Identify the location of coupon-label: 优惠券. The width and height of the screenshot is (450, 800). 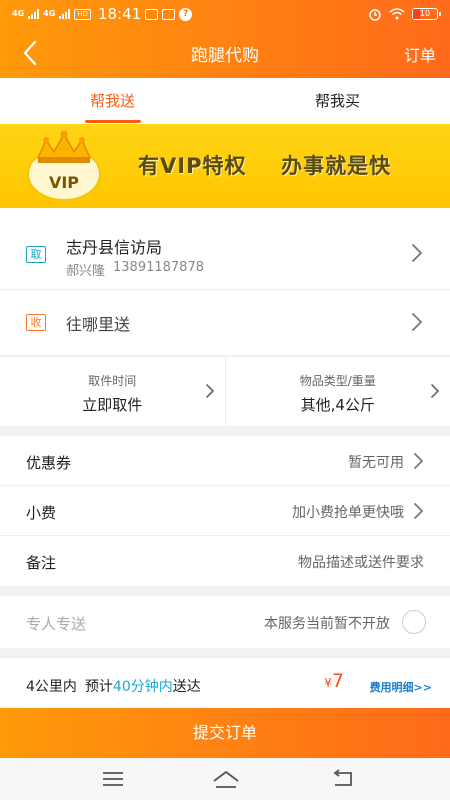
(49, 463).